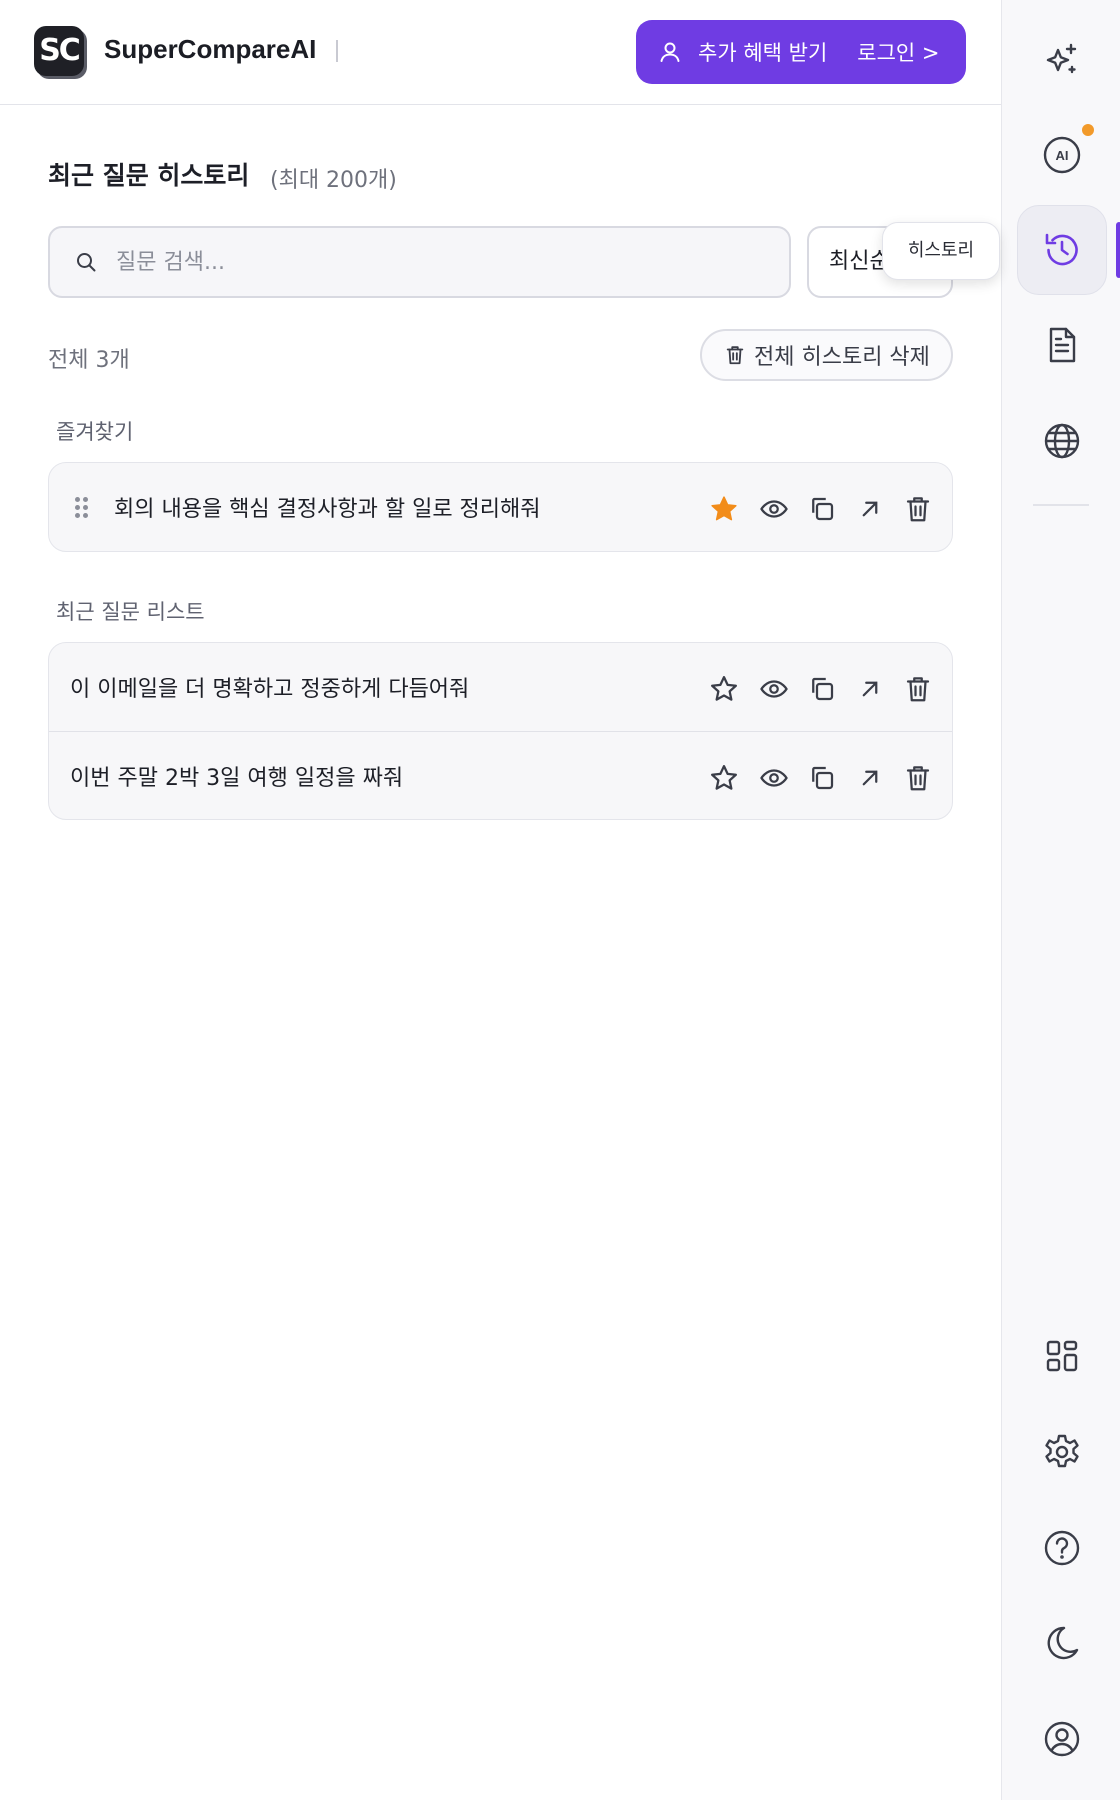  I want to click on search-box, so click(419, 262).